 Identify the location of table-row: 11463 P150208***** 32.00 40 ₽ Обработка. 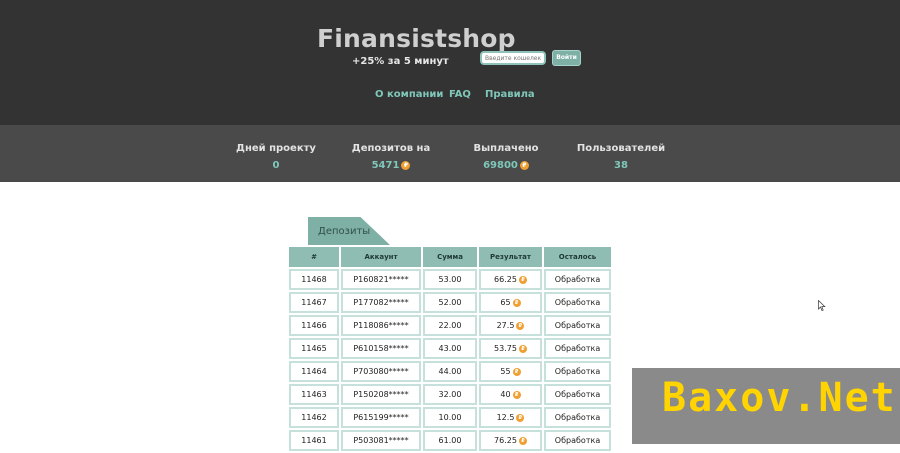
(450, 394).